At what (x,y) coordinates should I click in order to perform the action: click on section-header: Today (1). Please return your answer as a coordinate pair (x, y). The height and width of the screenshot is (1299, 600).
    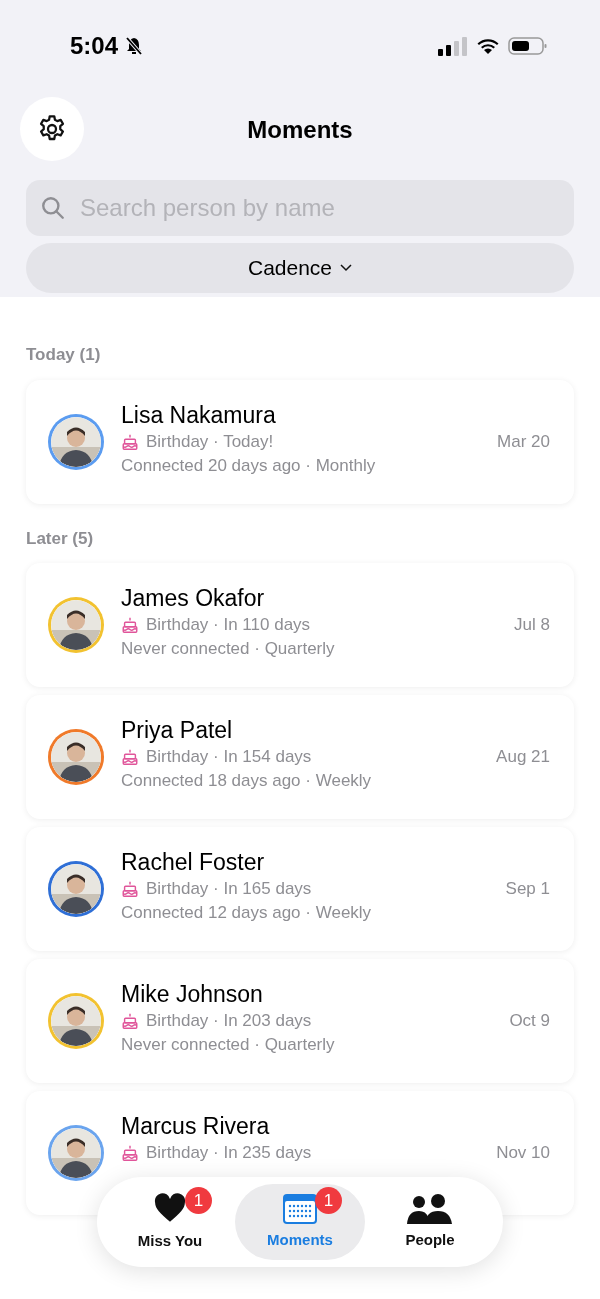
    Looking at the image, I should click on (64, 355).